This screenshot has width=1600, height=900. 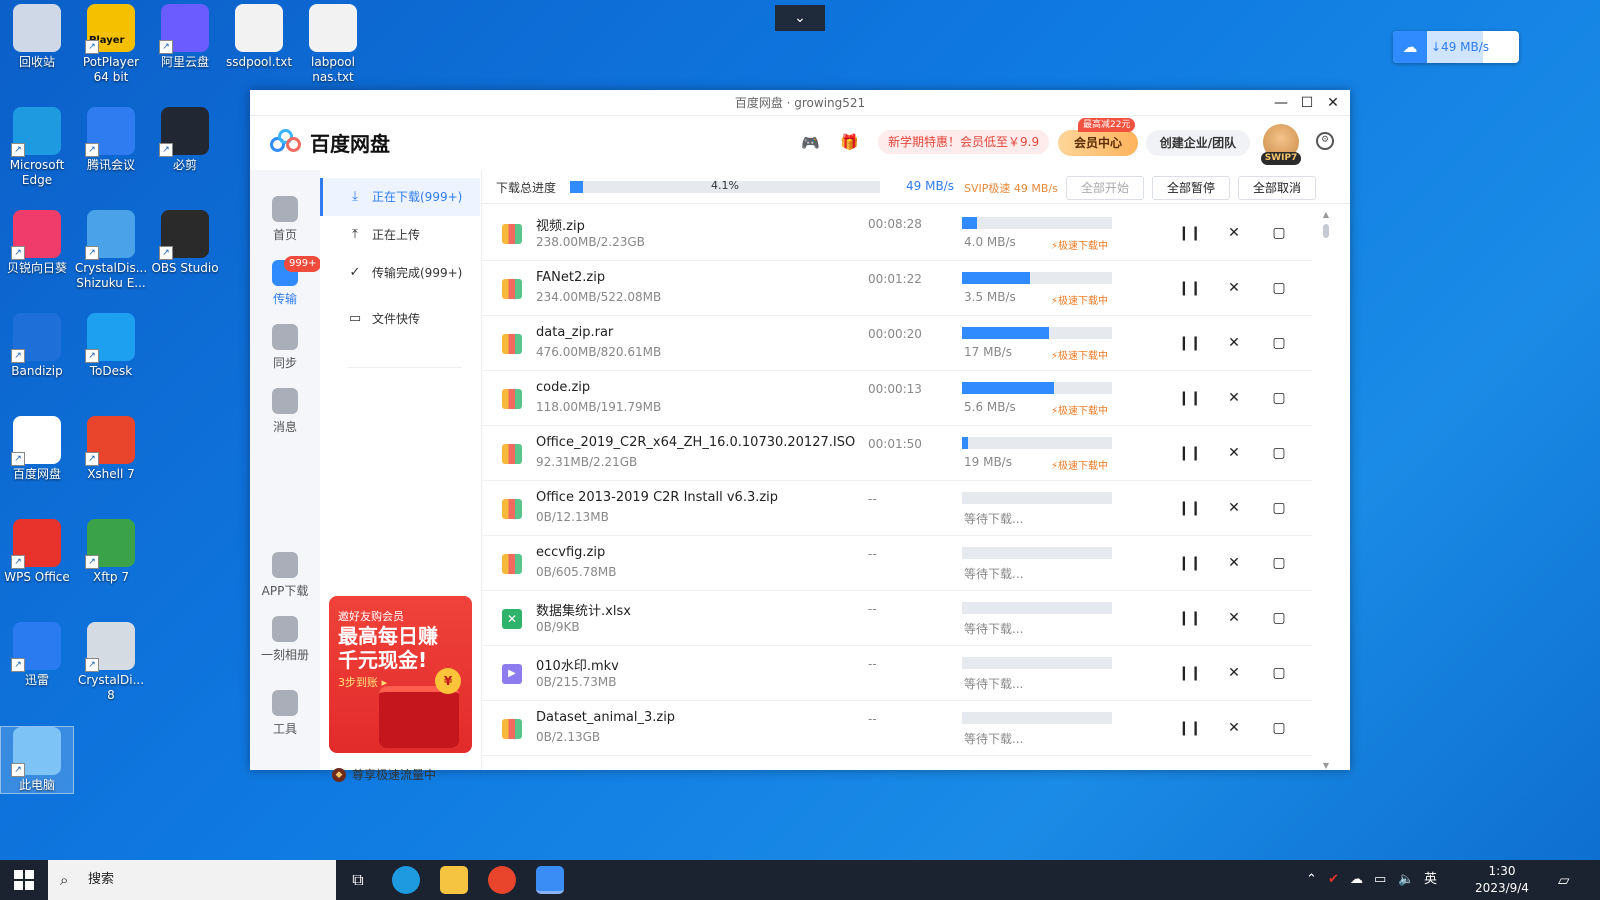 I want to click on desktop-icon: ↗ OBS Studio, so click(x=185, y=243).